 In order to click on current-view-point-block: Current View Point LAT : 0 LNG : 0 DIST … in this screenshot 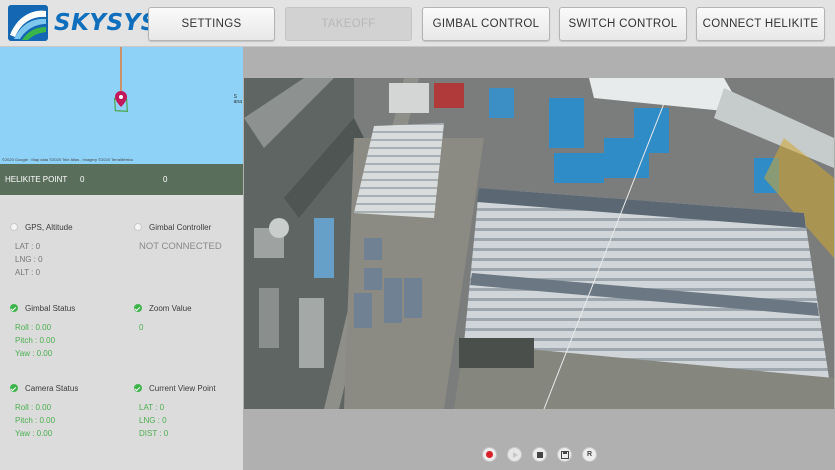, I will do `click(175, 411)`.